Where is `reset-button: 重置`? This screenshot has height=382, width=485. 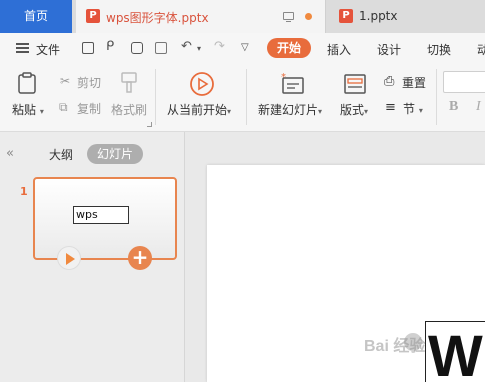
reset-button: 重置 is located at coordinates (414, 82).